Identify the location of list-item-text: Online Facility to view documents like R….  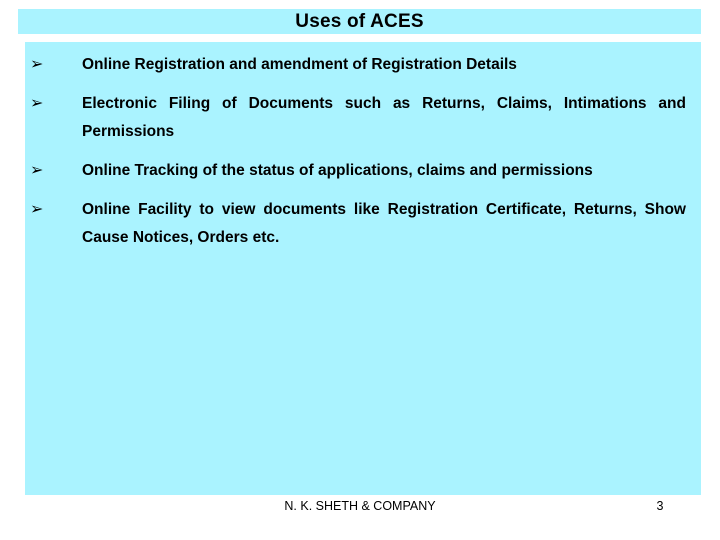
(384, 223).